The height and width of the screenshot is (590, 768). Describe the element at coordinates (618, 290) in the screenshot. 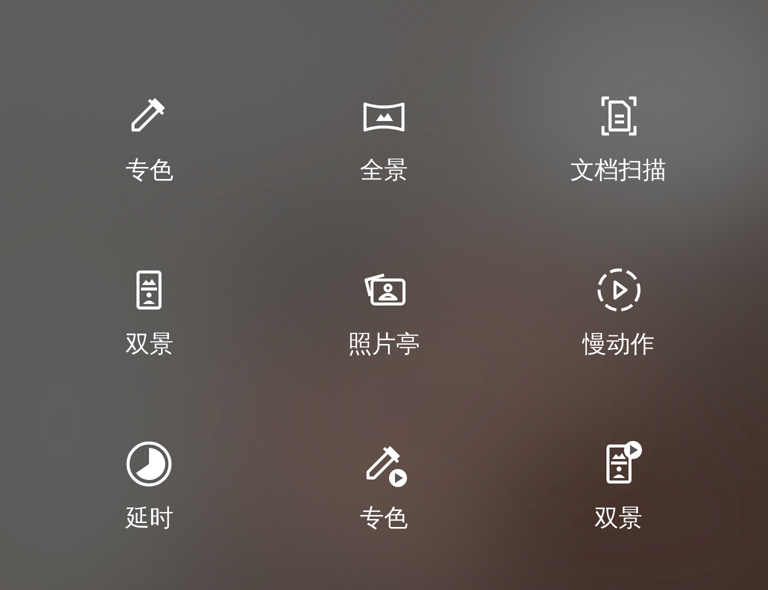

I see `slow-motion-icon` at that location.